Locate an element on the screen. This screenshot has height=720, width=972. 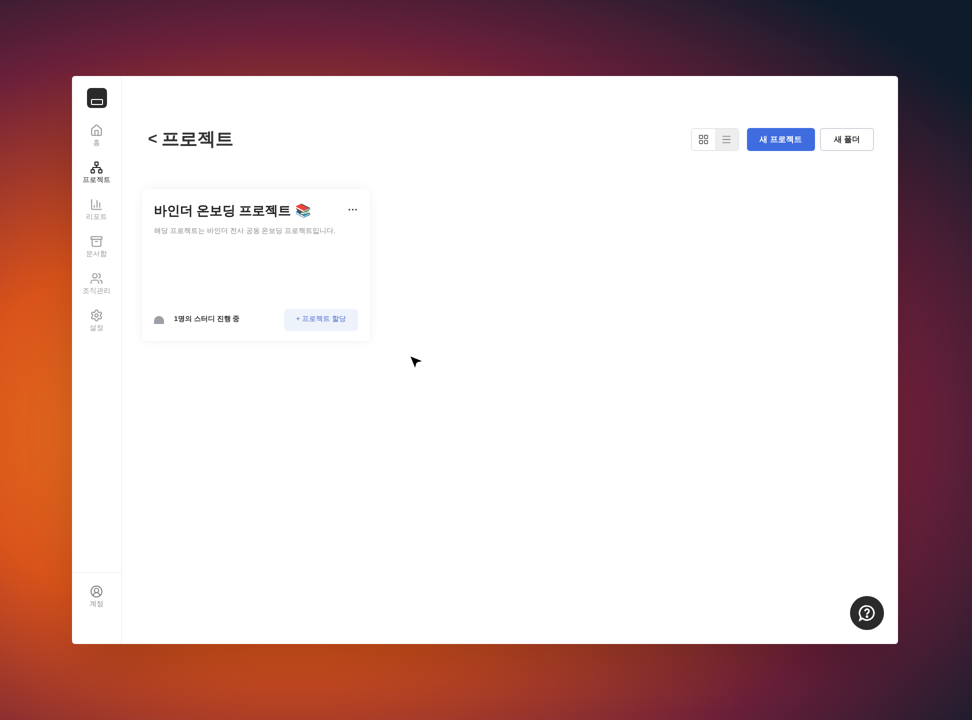
help-button is located at coordinates (867, 613).